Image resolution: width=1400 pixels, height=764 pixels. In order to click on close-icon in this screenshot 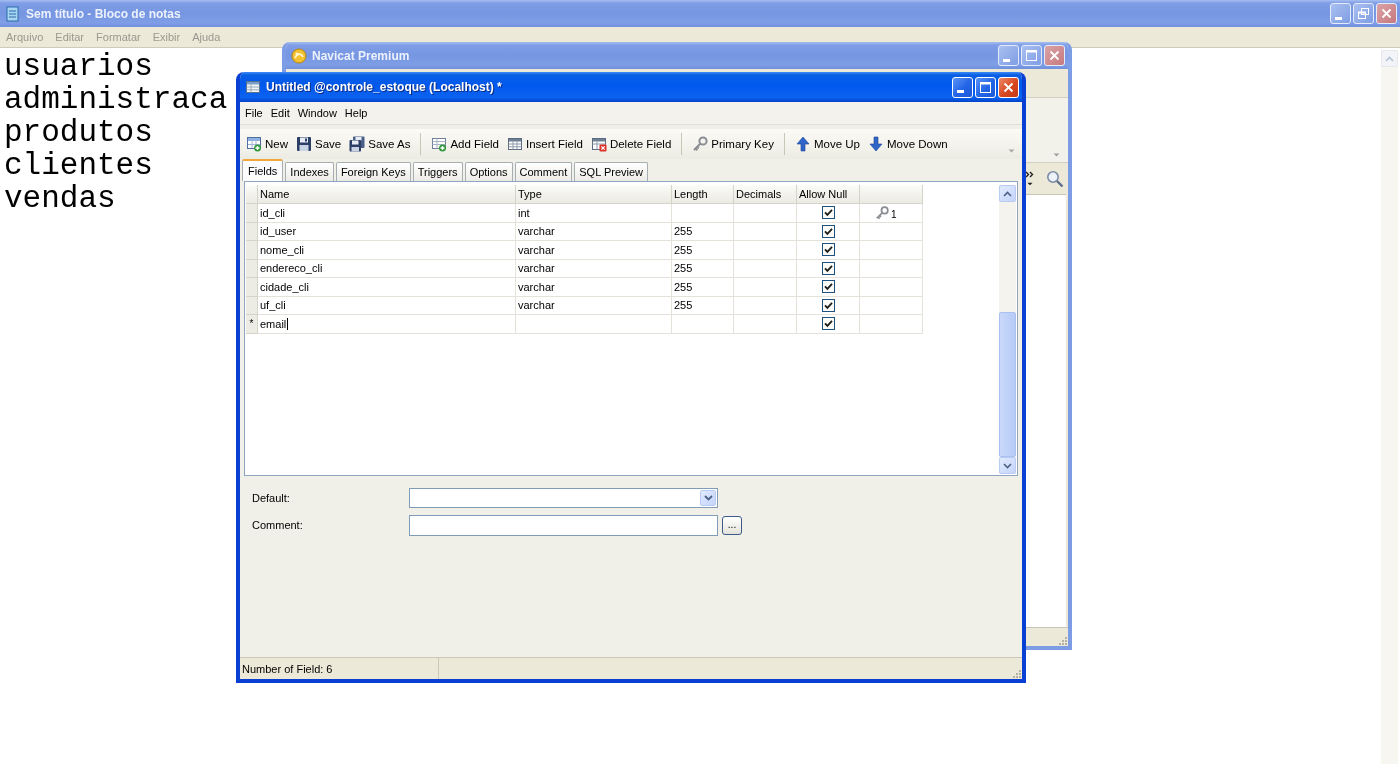, I will do `click(1386, 13)`.